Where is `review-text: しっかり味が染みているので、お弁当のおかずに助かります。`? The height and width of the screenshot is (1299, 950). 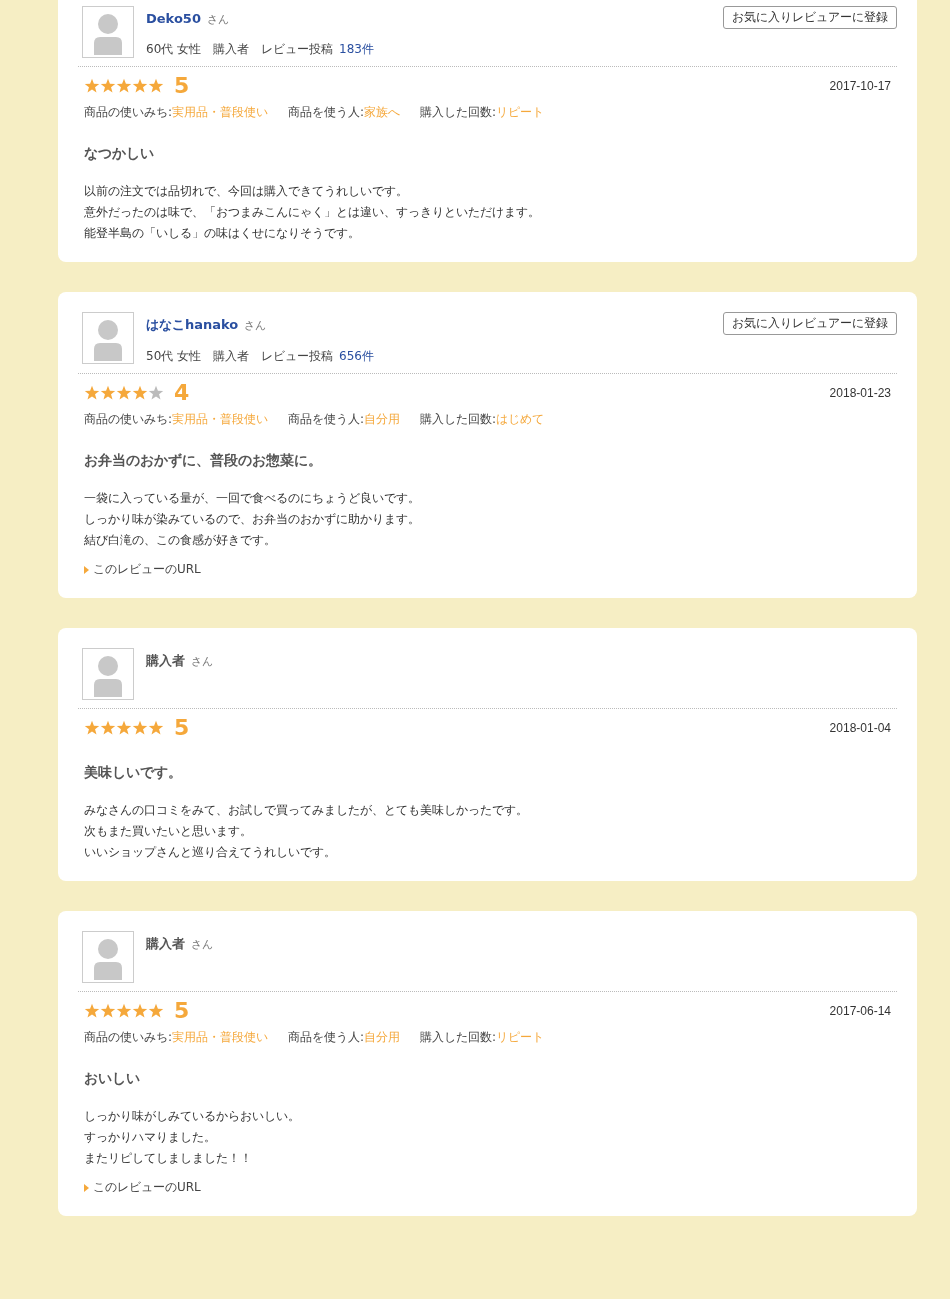 review-text: しっかり味が染みているので、お弁当のおかずに助かります。 is located at coordinates (252, 519).